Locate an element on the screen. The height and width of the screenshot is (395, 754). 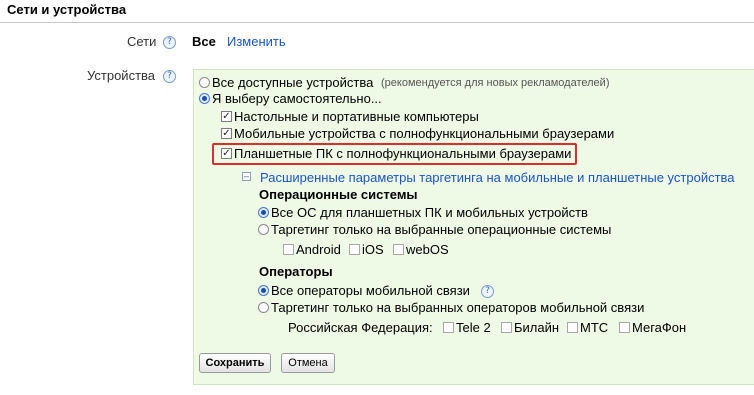
section-title: Сети и устройства is located at coordinates (67, 9).